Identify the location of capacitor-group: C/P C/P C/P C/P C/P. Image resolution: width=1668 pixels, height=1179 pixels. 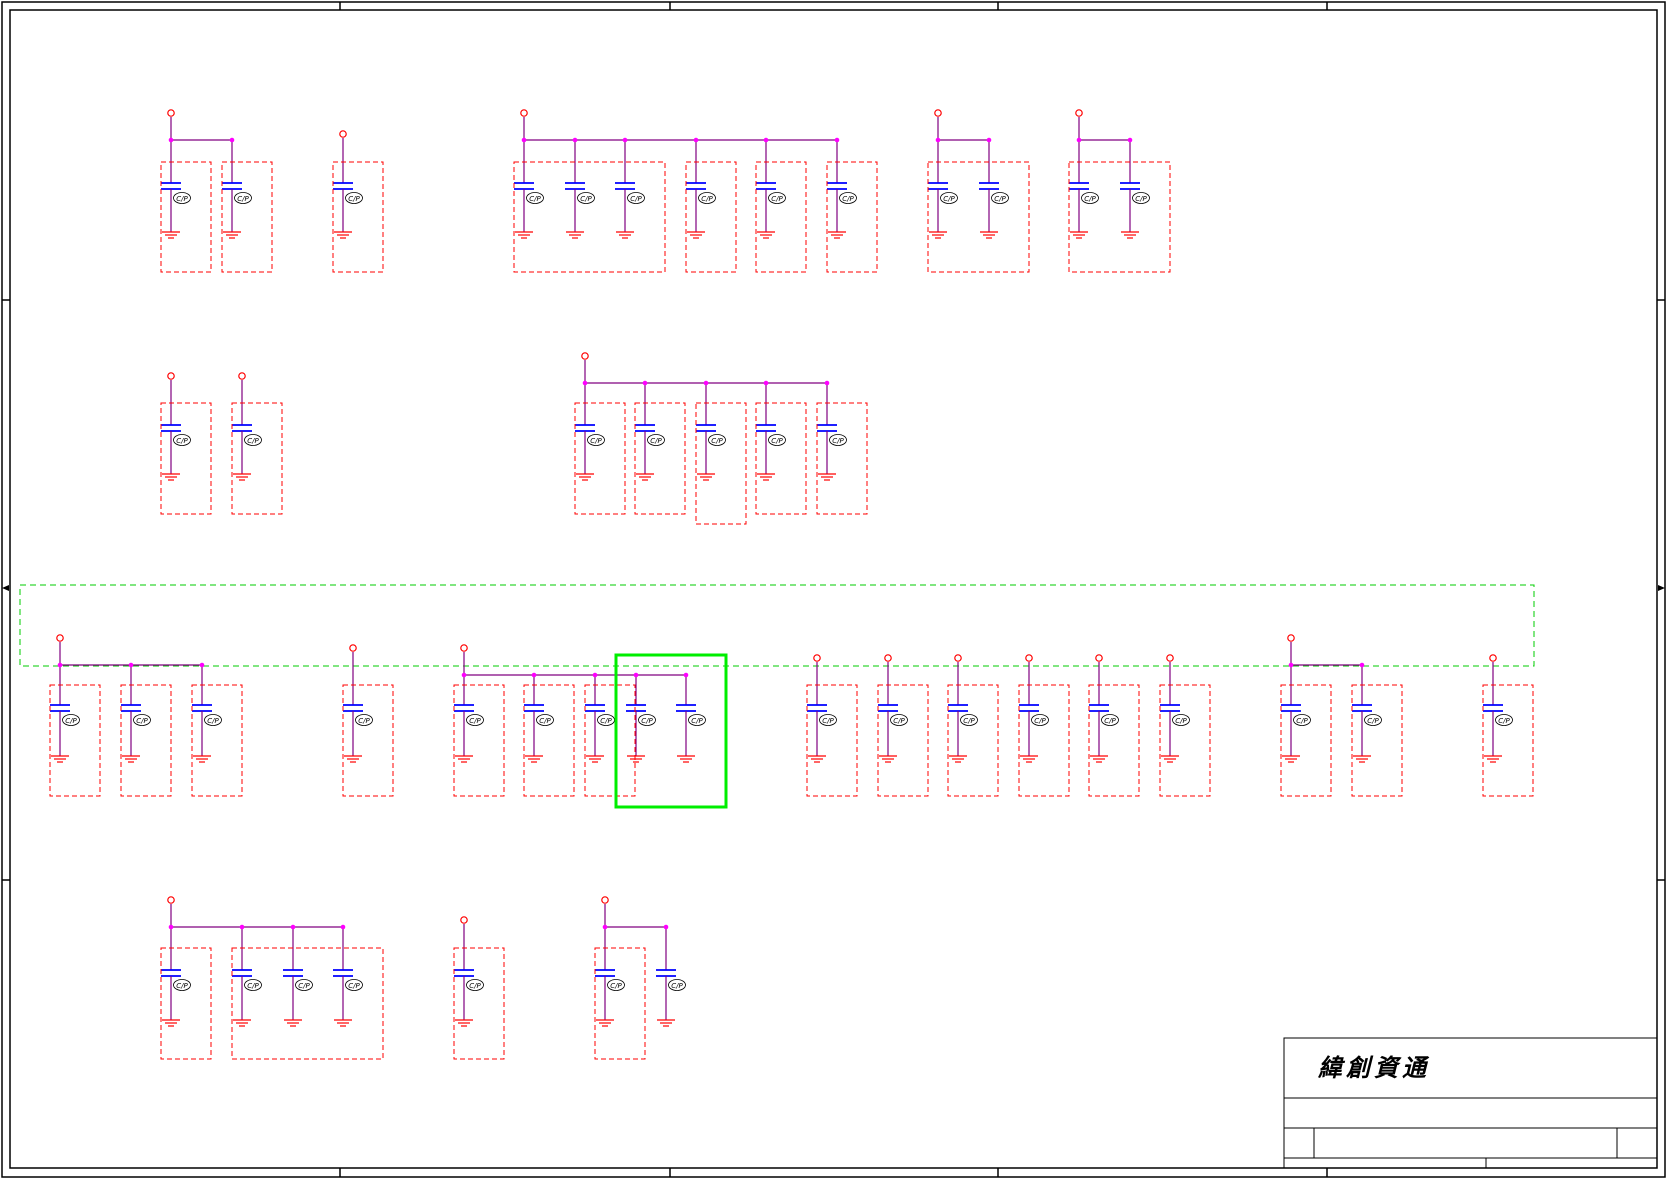
(590, 726).